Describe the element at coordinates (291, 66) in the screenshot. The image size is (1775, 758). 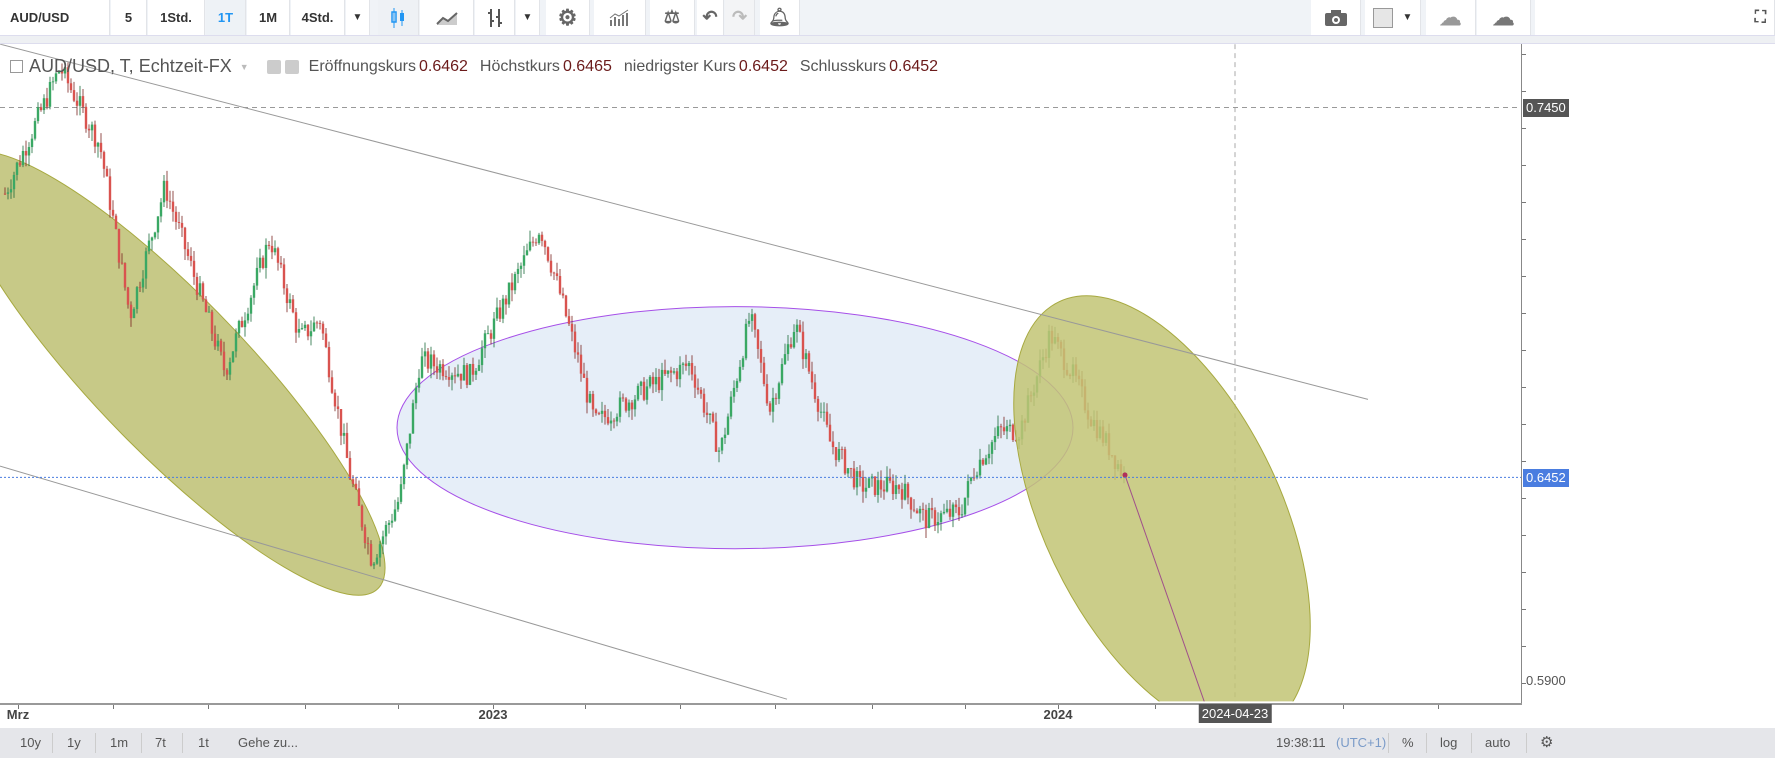
I see `gear-icon` at that location.